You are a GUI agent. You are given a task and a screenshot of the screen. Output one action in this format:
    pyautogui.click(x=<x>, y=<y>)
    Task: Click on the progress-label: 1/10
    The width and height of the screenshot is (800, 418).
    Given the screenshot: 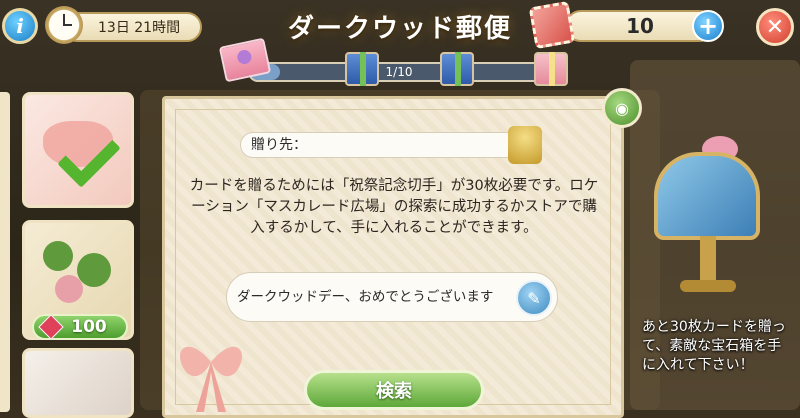 What is the action you would take?
    pyautogui.click(x=399, y=72)
    